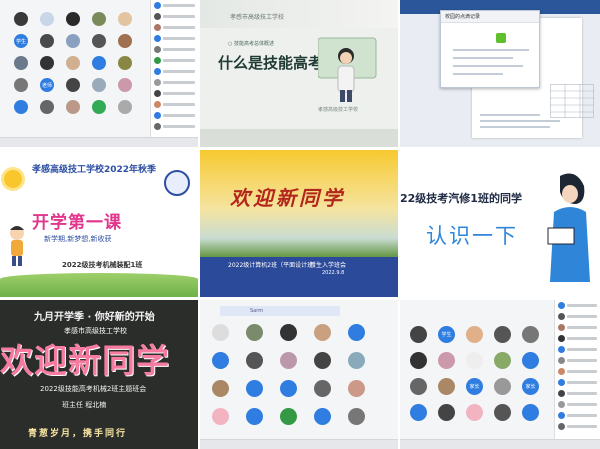 The image size is (600, 449). What do you see at coordinates (13, 179) in the screenshot?
I see `sun-icon` at bounding box center [13, 179].